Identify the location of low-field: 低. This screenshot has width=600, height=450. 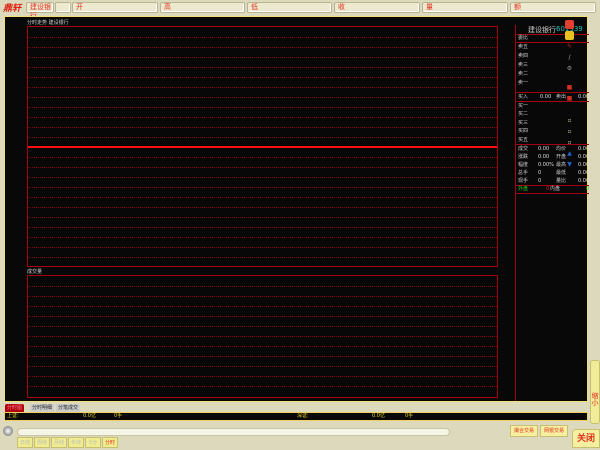
(289, 7).